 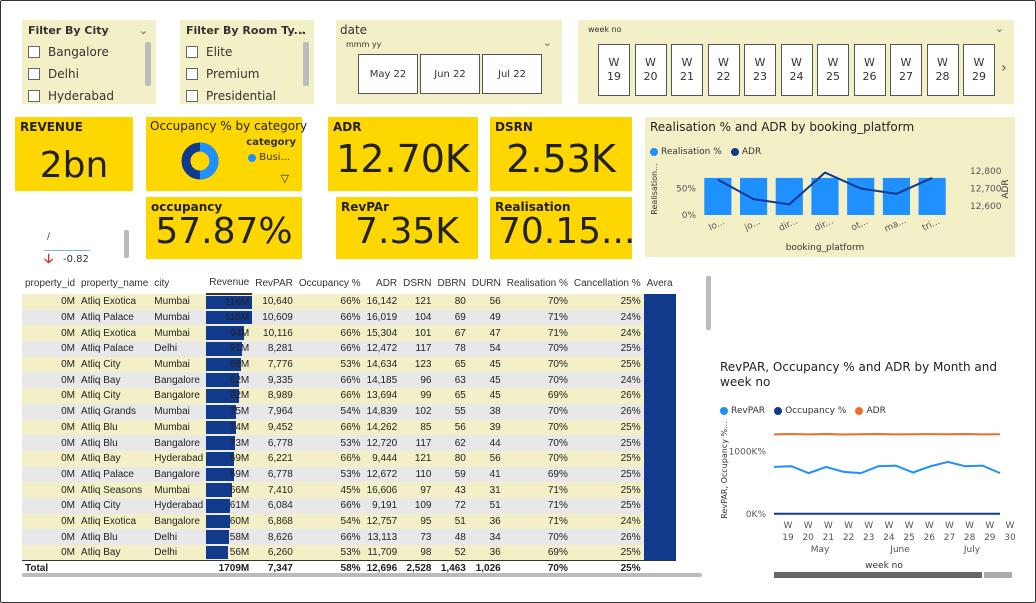 I want to click on column-header: DBRN, so click(x=452, y=283).